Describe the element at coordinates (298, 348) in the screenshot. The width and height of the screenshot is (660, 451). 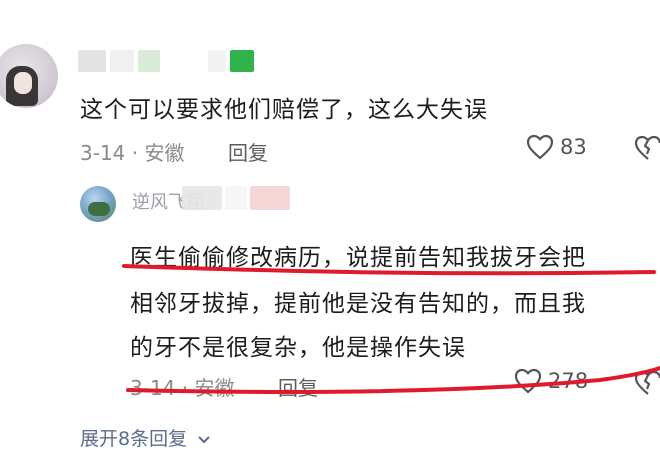
I see `reply-text-line: 的牙不是很复杂，他是操作失误` at that location.